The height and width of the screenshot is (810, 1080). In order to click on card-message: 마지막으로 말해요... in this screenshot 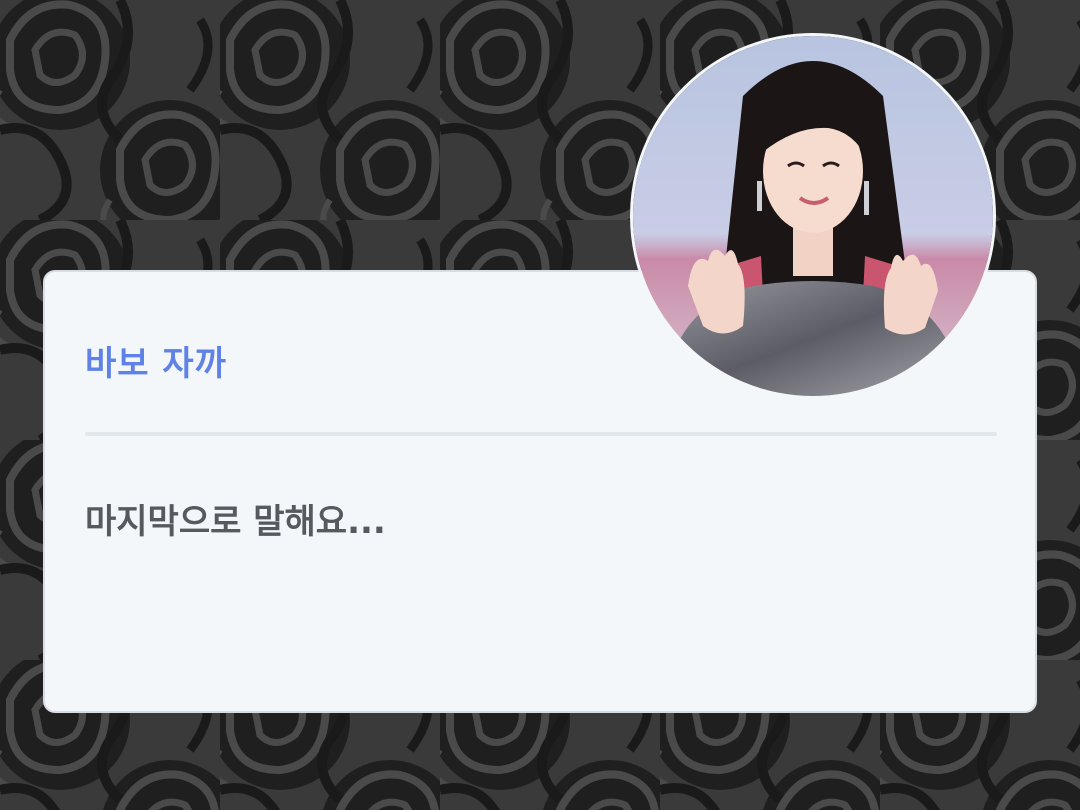, I will do `click(235, 522)`.